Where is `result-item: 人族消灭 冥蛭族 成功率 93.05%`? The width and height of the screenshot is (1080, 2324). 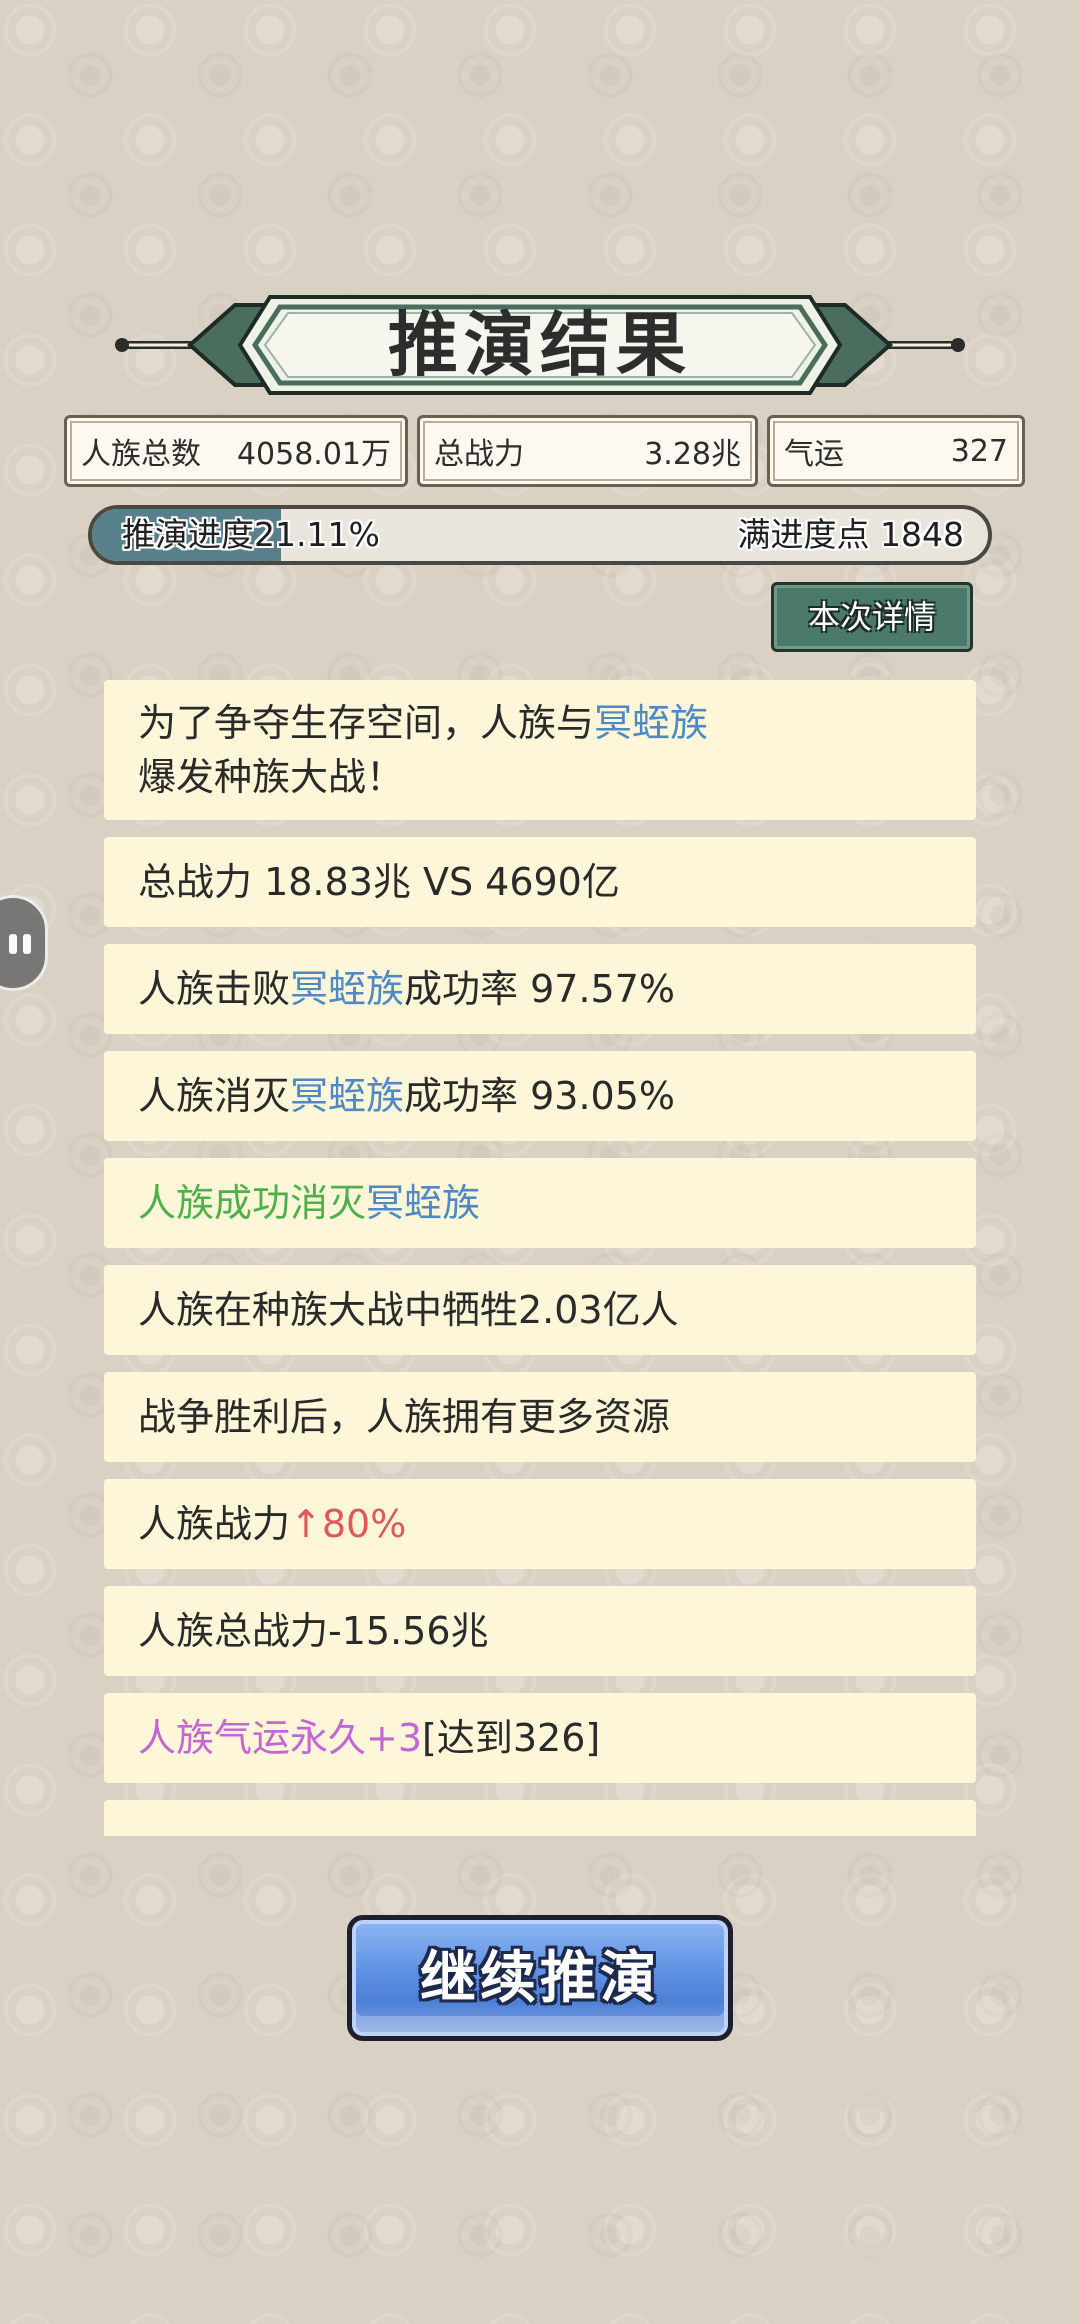 result-item: 人族消灭 冥蛭族 成功率 93.05% is located at coordinates (540, 1096).